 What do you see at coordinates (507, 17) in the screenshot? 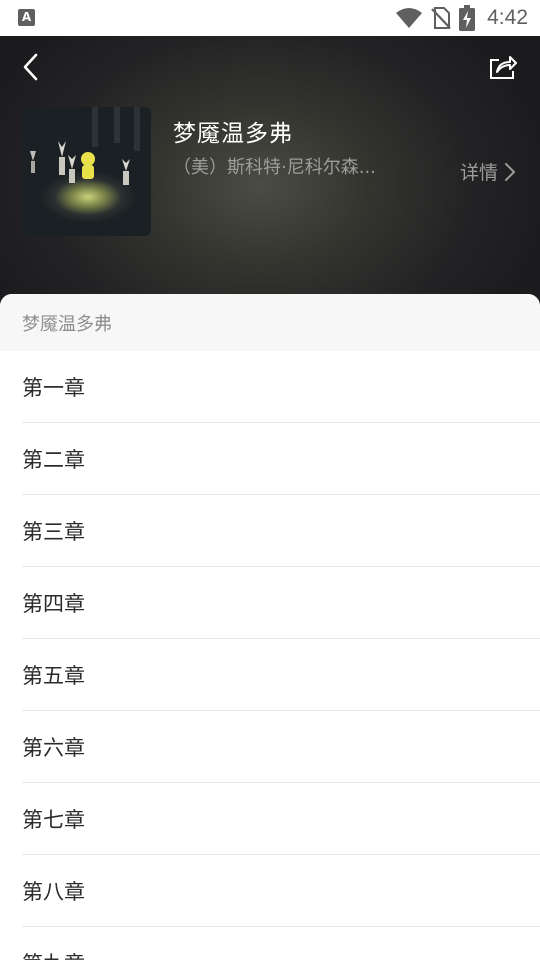
I see `status-time: 4:42` at bounding box center [507, 17].